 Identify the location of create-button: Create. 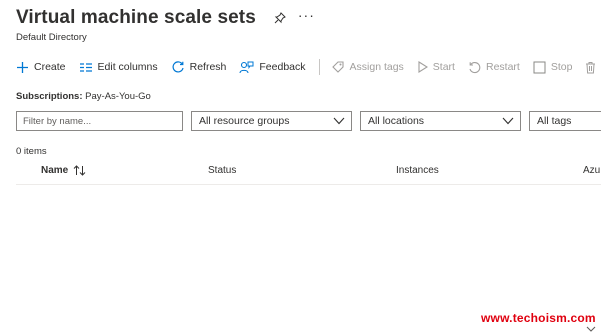
(41, 67).